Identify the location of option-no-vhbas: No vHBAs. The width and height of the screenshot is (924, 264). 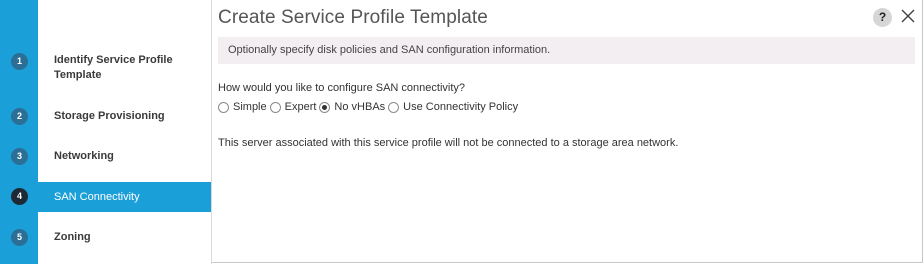
(352, 107).